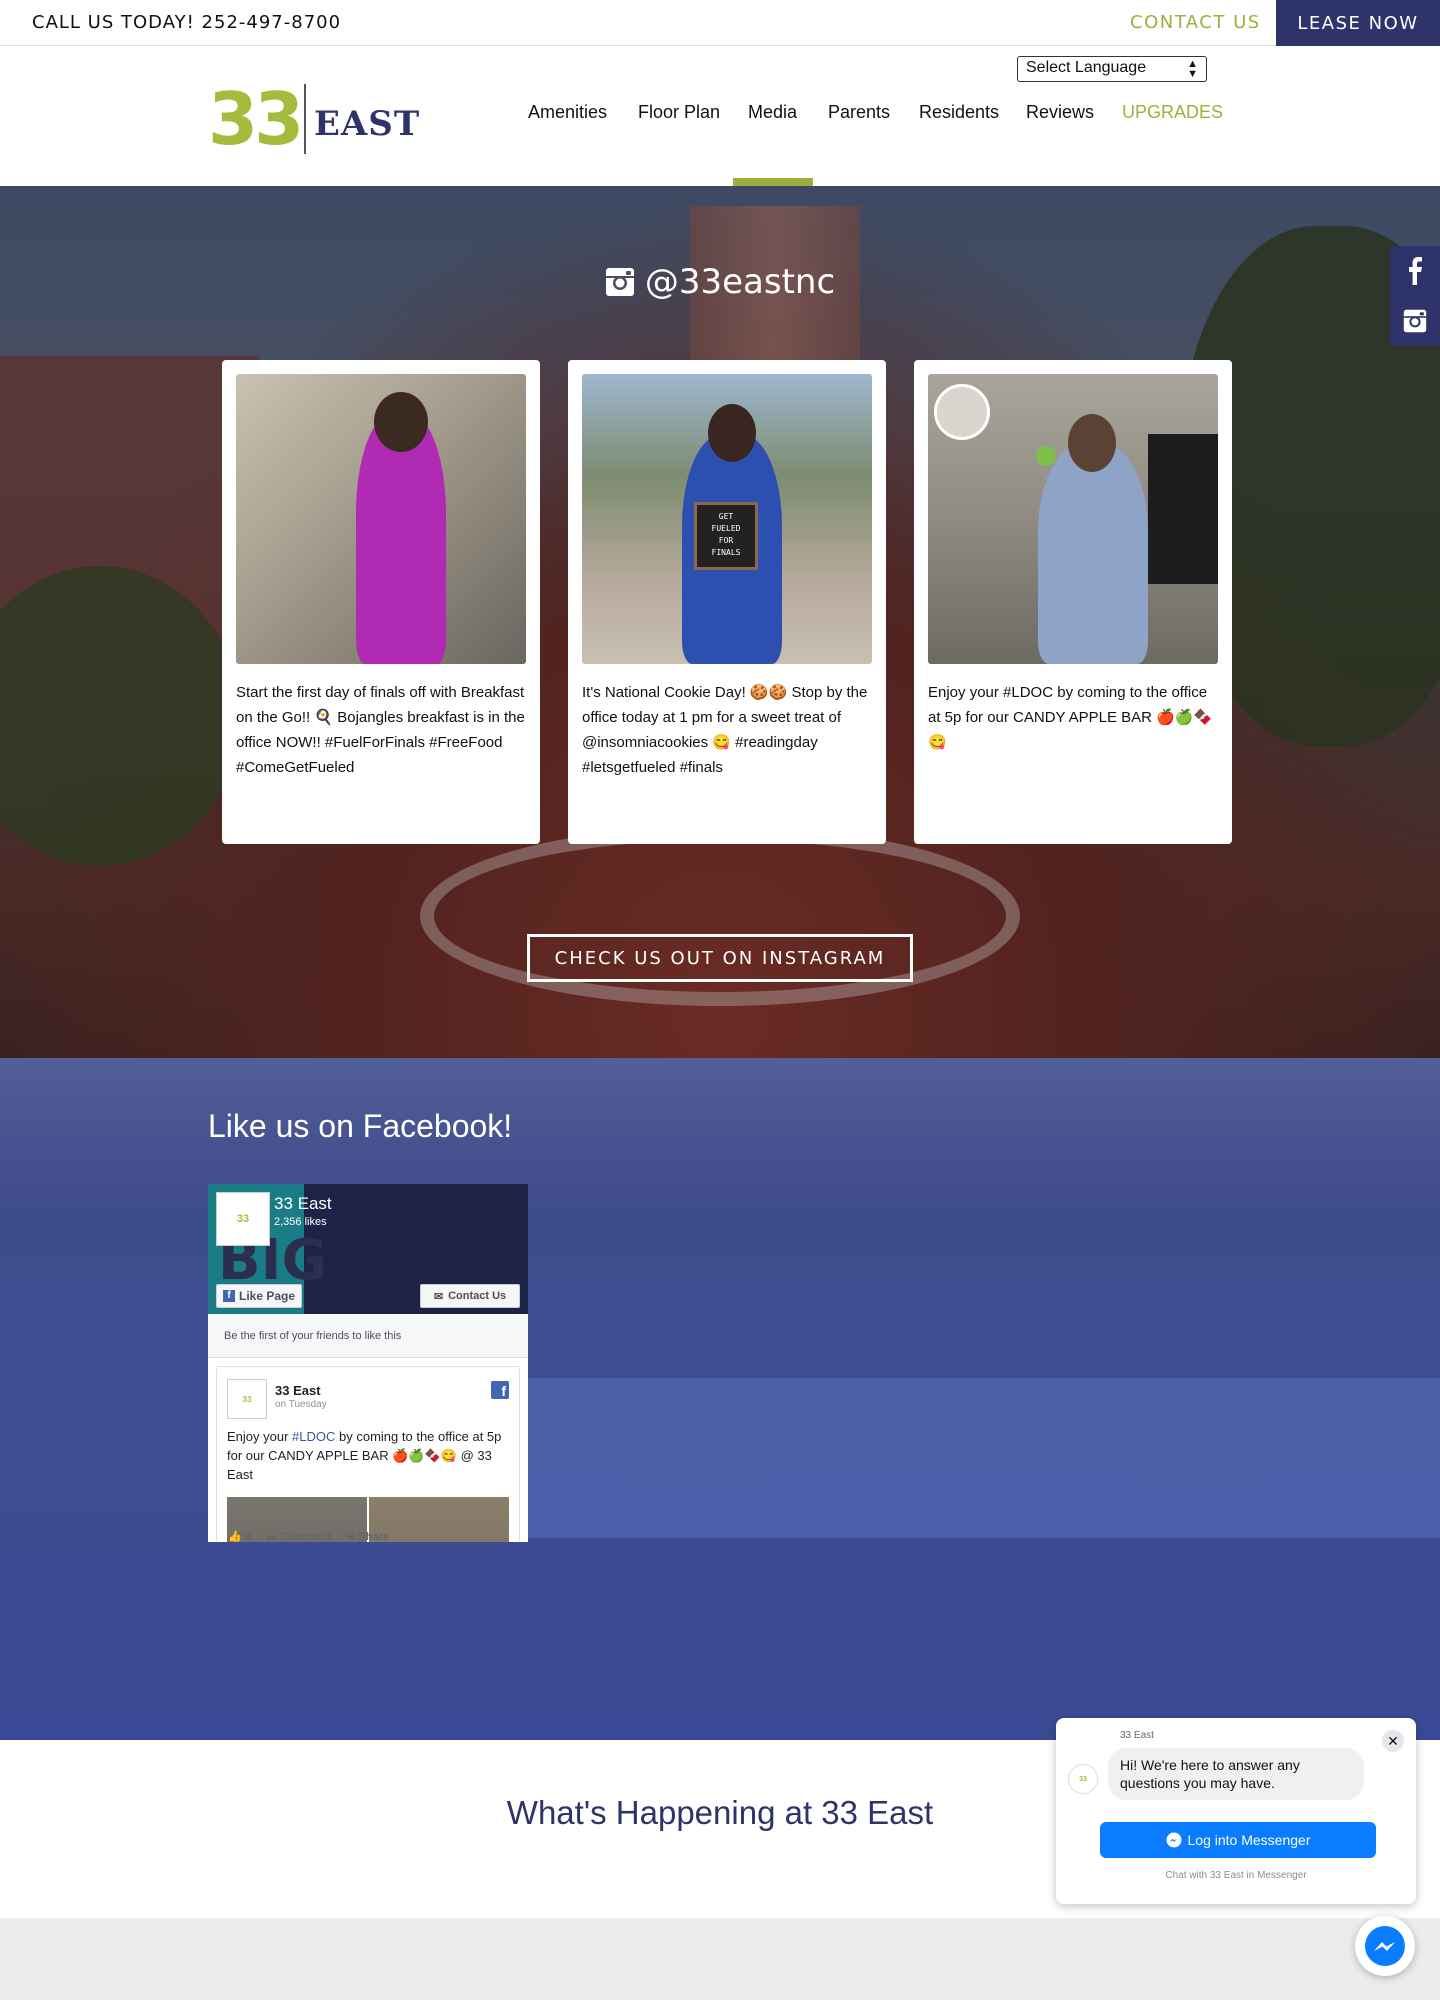 Image resolution: width=1440 pixels, height=2000 pixels. I want to click on language-select: Select Language ▲ ▼, so click(1112, 69).